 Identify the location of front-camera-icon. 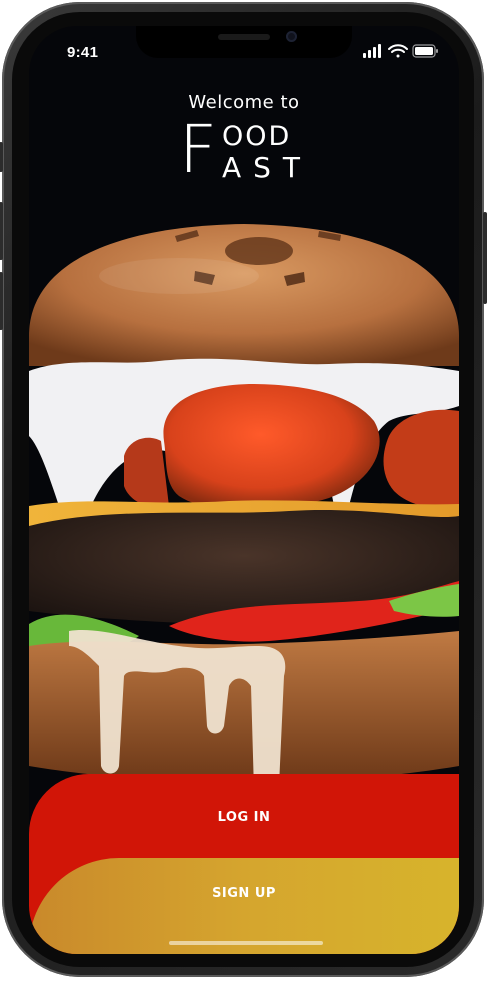
(291, 36).